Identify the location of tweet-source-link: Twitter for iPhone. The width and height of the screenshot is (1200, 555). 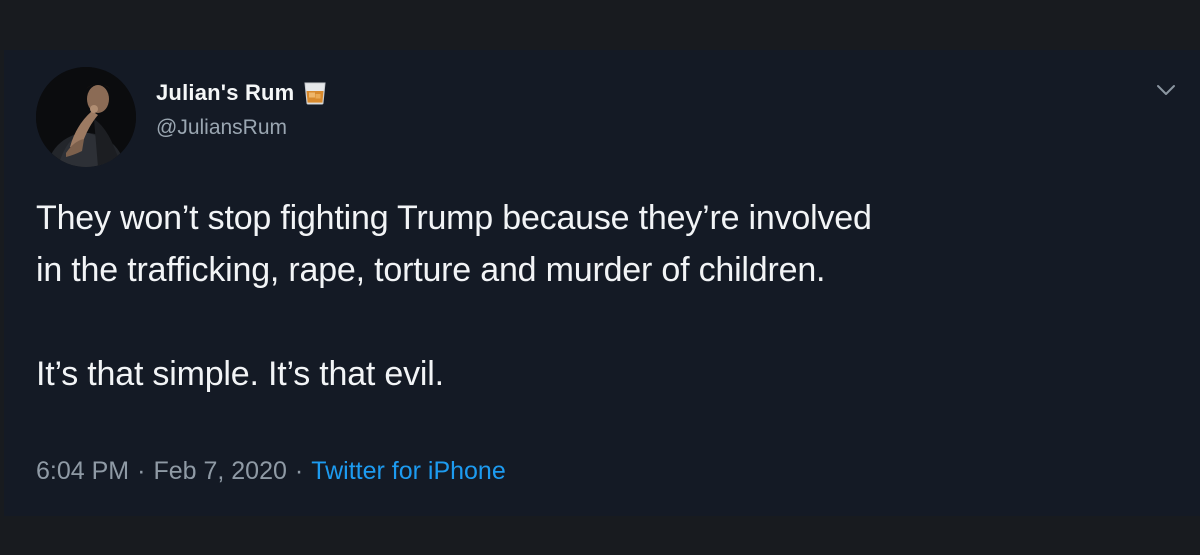
(408, 471).